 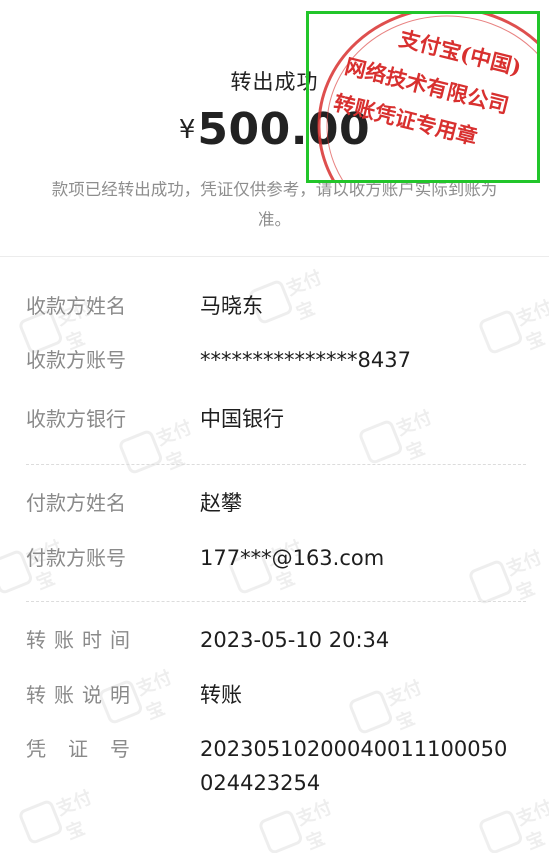 I want to click on payee-name-value: 马晓东, so click(x=231, y=306).